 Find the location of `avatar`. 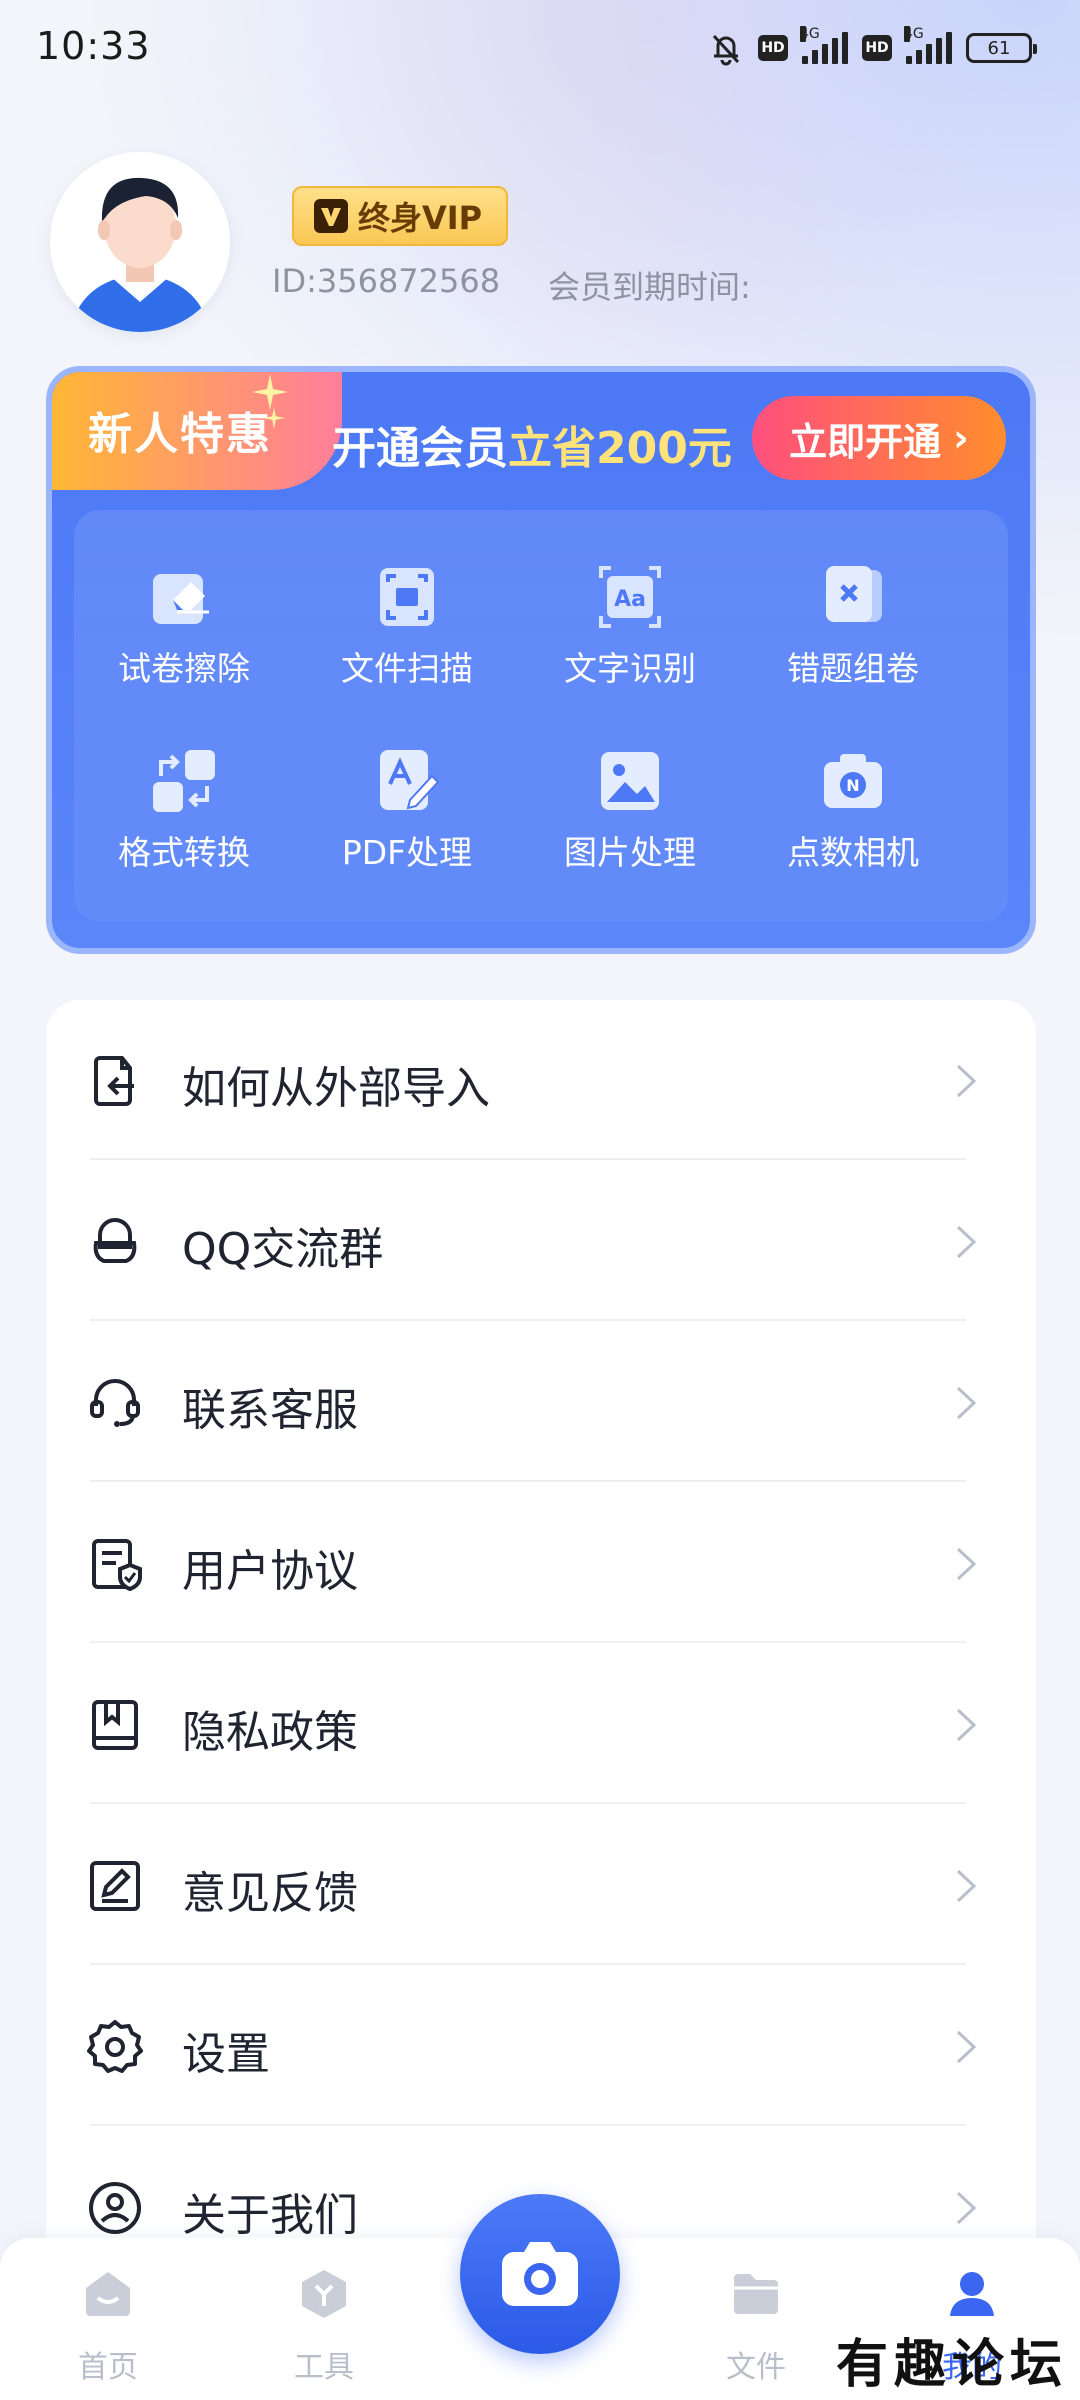

avatar is located at coordinates (140, 242).